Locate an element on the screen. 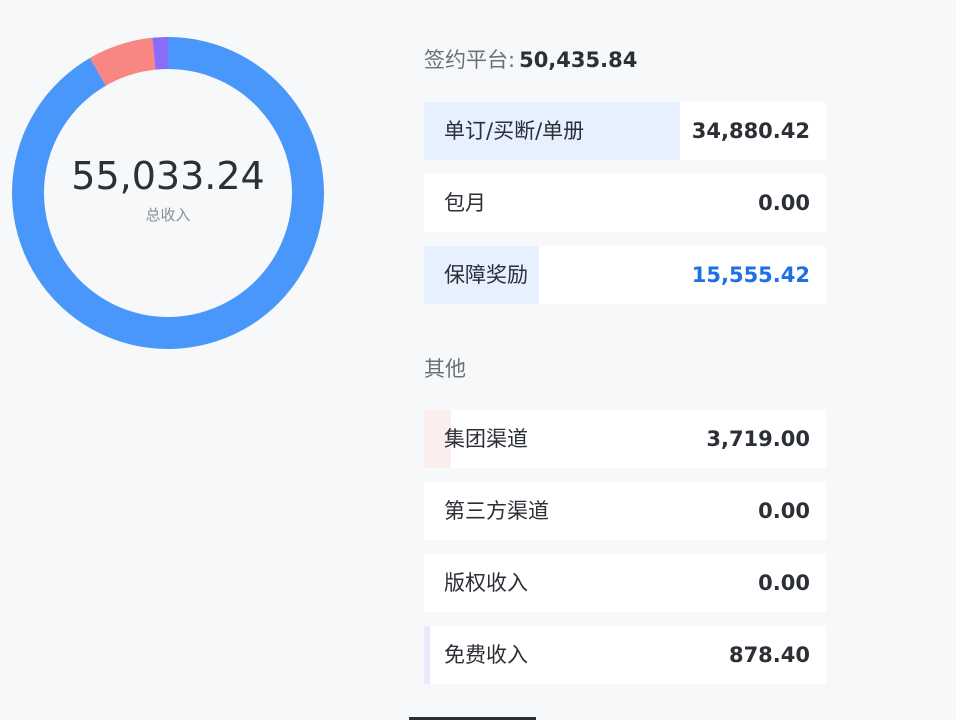 Image resolution: width=956 pixels, height=720 pixels. donut-center: 55,033.24 总收入 is located at coordinates (168, 193).